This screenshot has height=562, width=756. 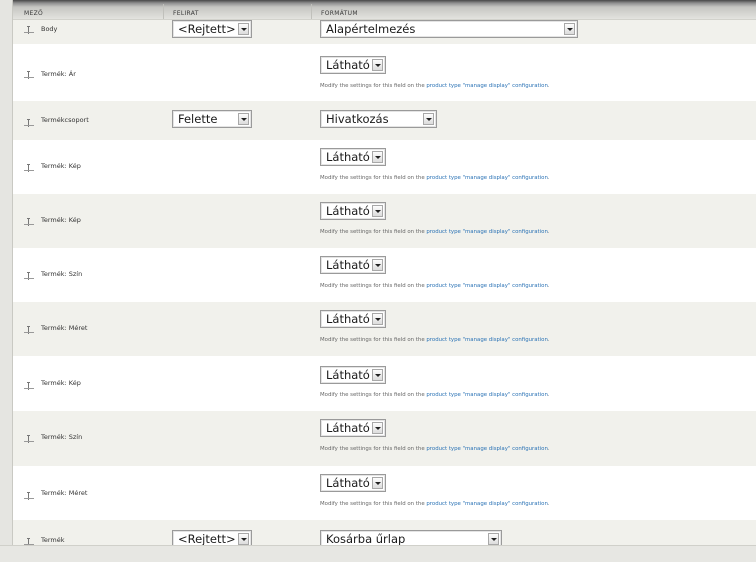 I want to click on field-name: Termék: Ár, so click(x=58, y=74).